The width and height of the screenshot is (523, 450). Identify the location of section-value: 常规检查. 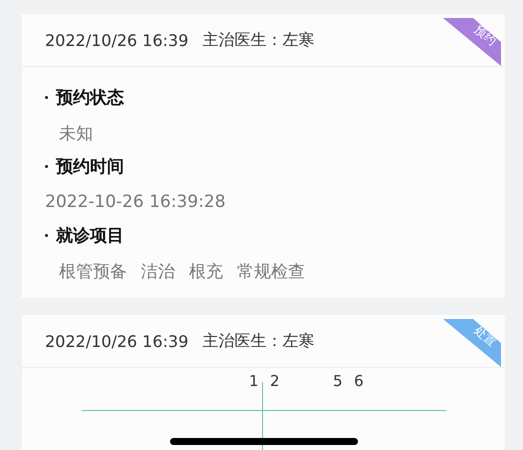
(271, 271).